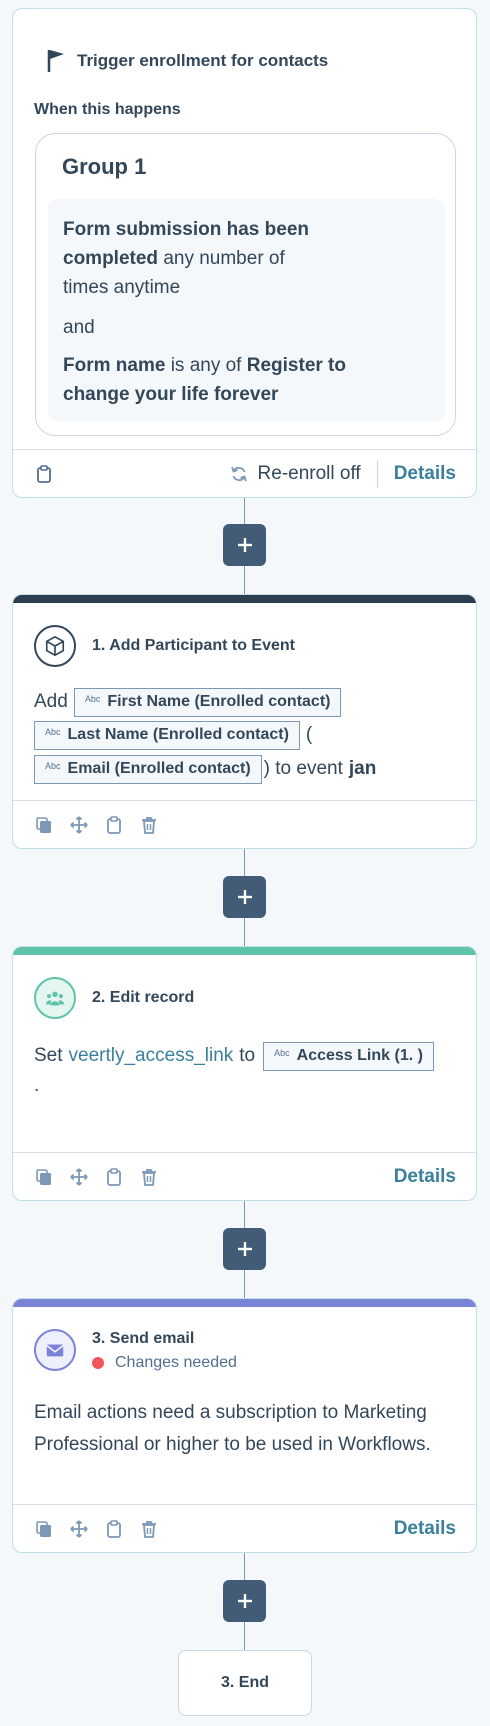 The image size is (490, 1726). What do you see at coordinates (143, 1338) in the screenshot?
I see `action-title: 3. Send email` at bounding box center [143, 1338].